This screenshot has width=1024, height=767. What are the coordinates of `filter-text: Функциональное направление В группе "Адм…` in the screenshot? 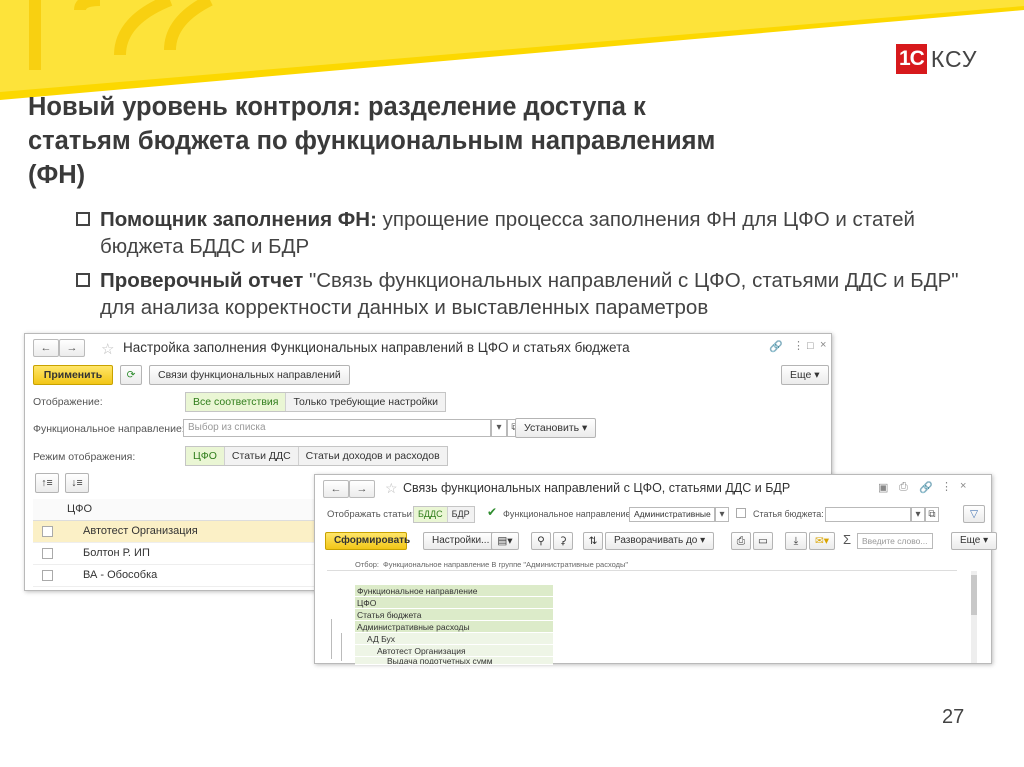 It's located at (506, 564).